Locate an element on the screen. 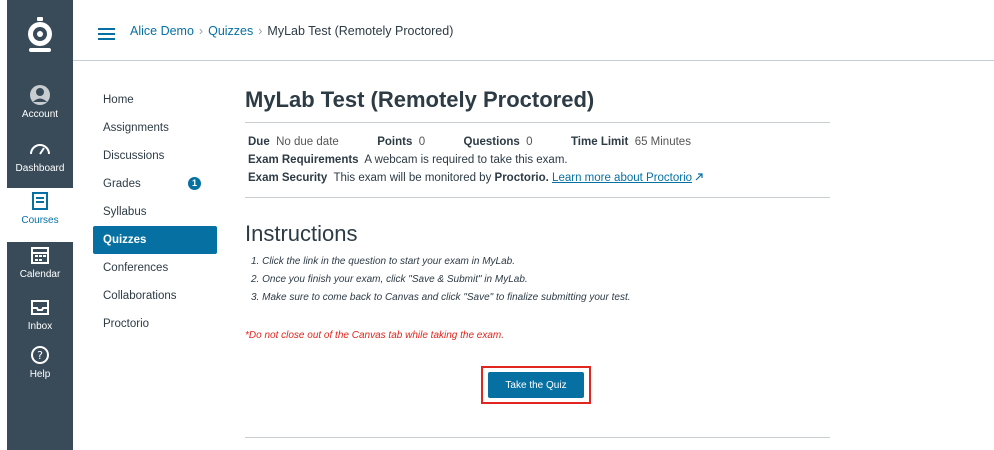  nav-help: ? Help is located at coordinates (40, 369).